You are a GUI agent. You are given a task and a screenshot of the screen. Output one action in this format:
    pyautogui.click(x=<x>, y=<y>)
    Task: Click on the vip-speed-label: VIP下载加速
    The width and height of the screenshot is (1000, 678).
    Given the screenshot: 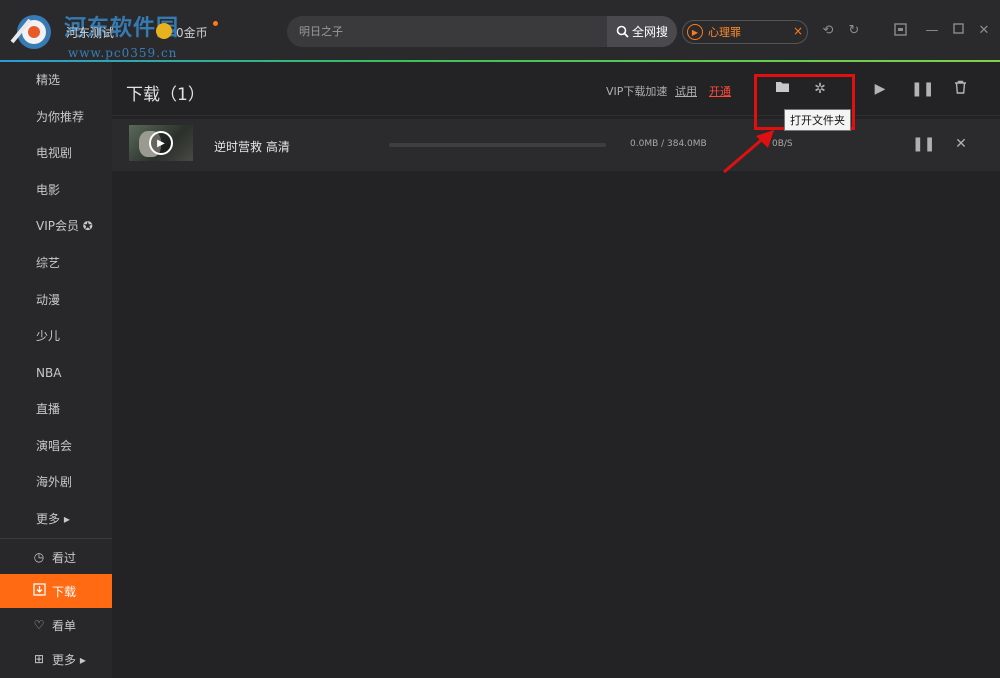 What is the action you would take?
    pyautogui.click(x=637, y=91)
    